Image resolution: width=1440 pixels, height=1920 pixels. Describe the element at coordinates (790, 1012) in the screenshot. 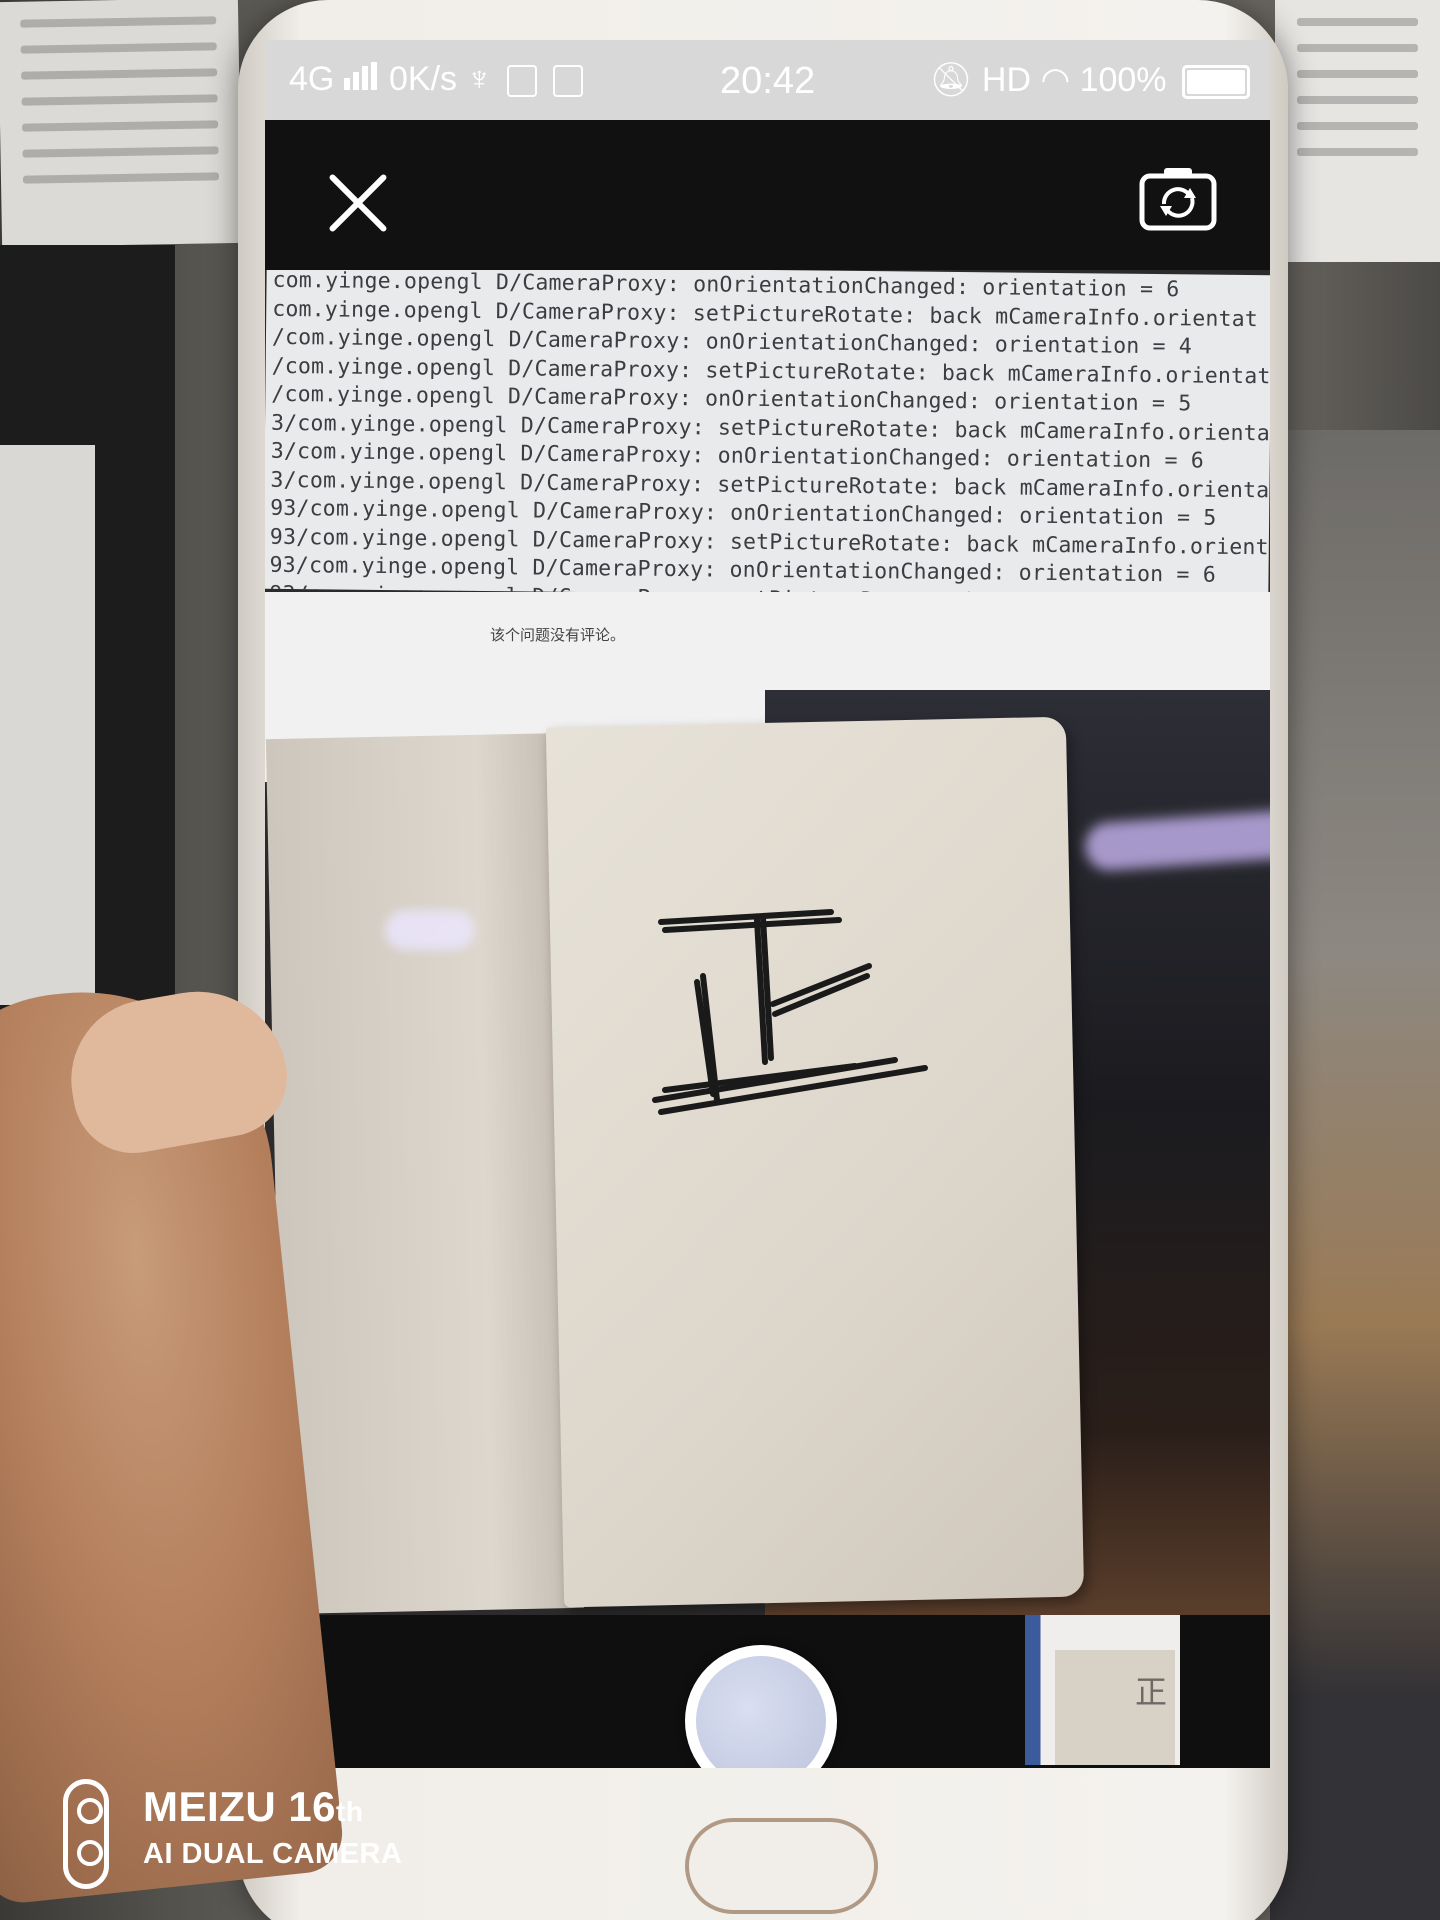

I see `handwritten-glyph` at that location.